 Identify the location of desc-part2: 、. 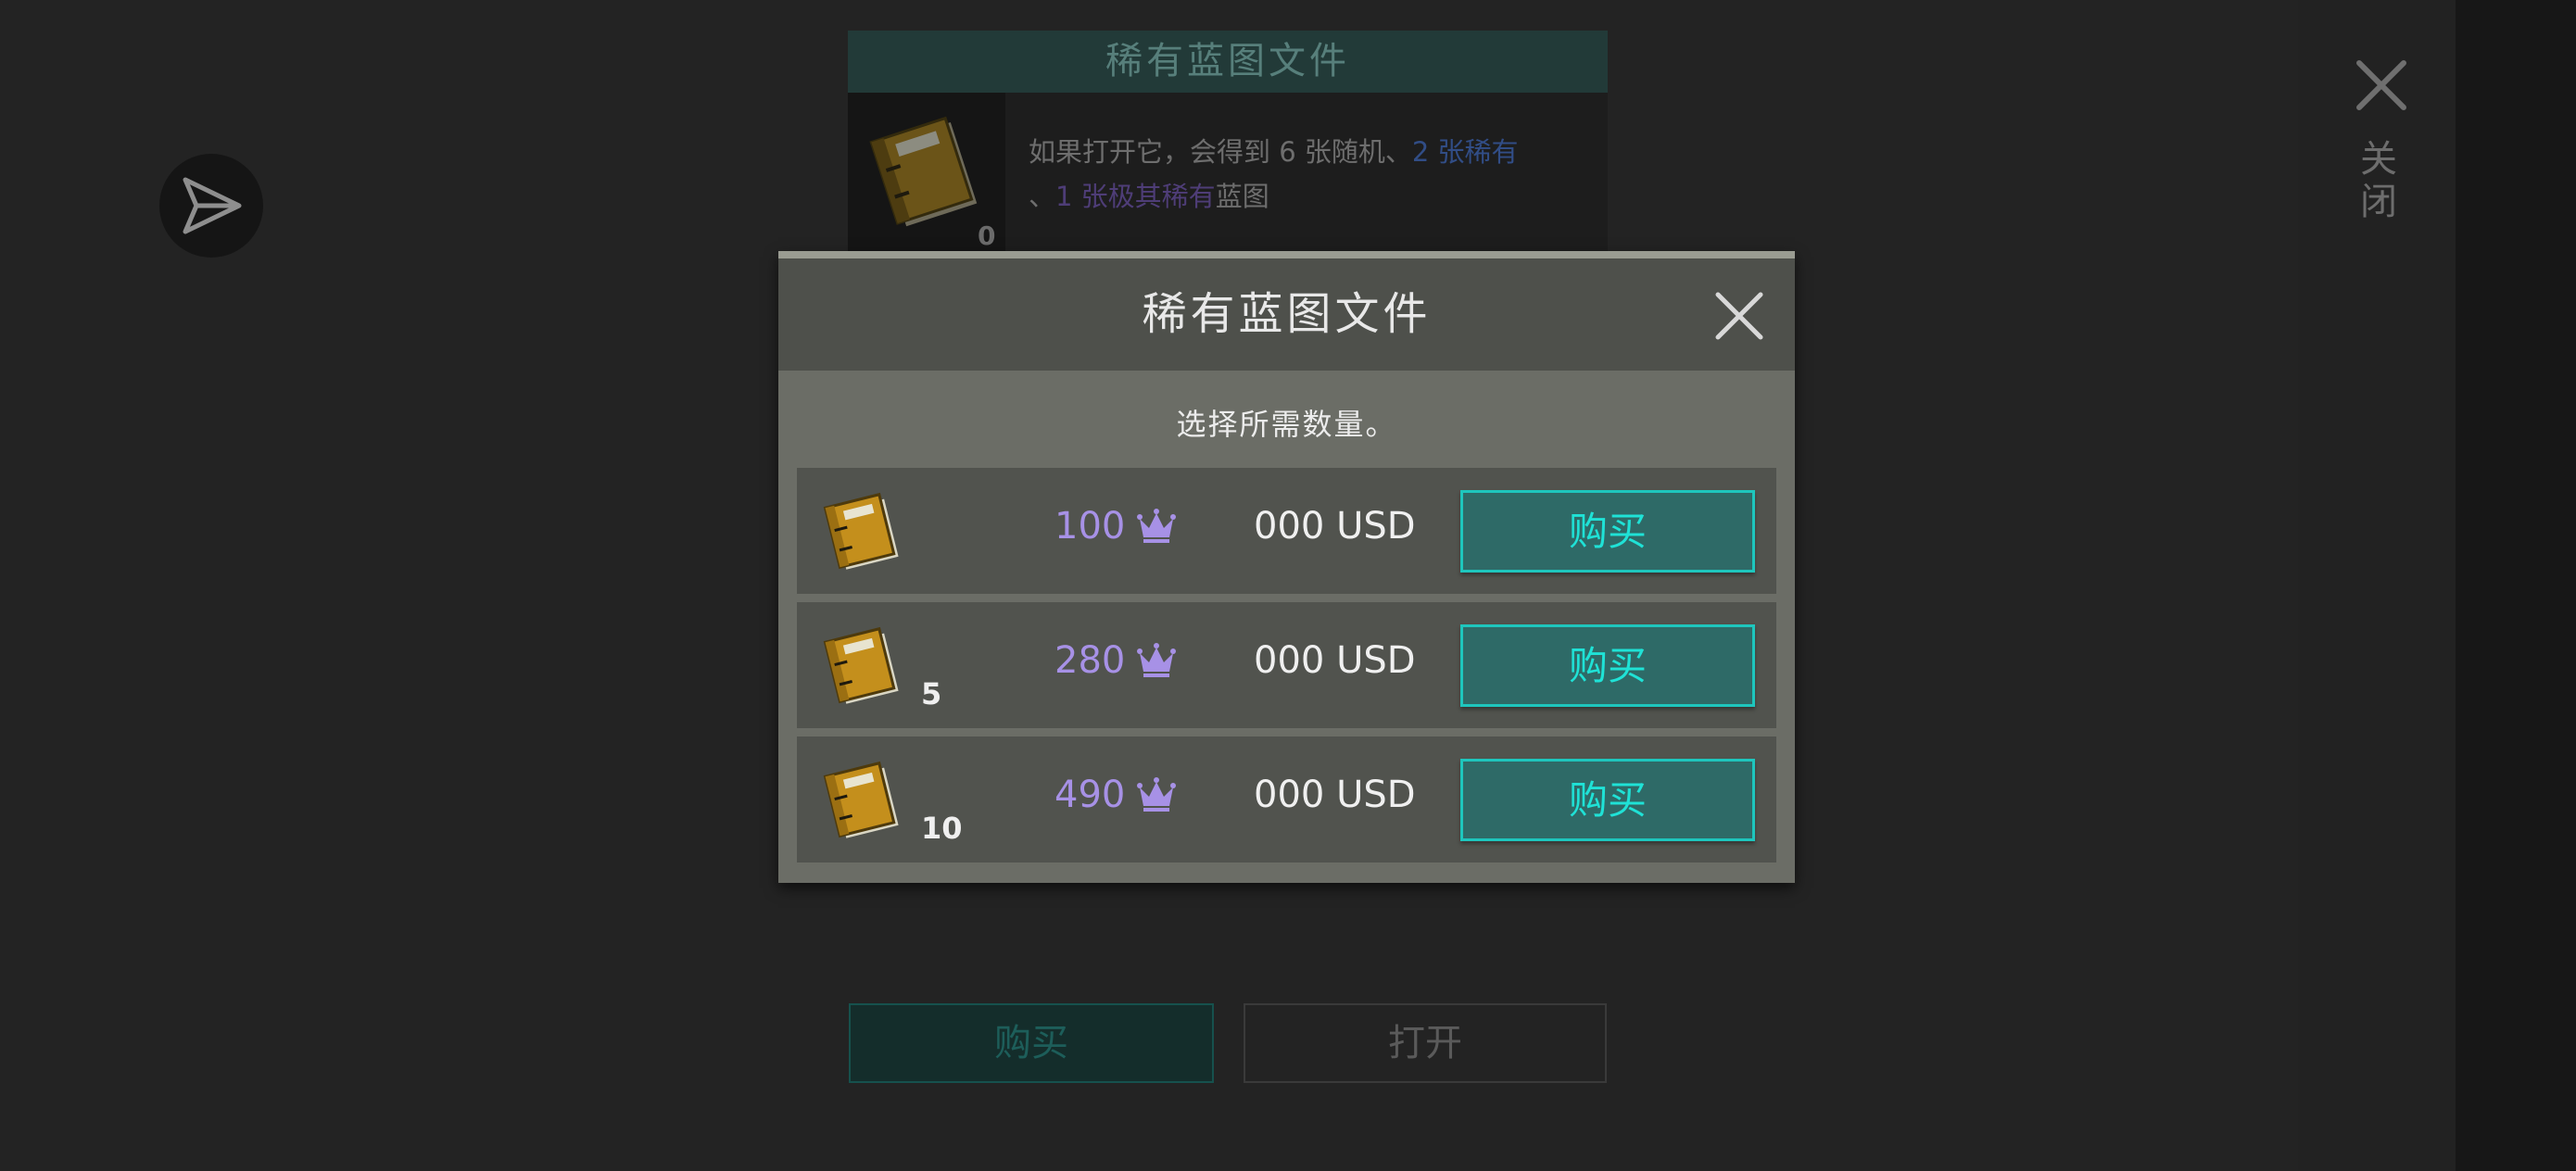
(1042, 197).